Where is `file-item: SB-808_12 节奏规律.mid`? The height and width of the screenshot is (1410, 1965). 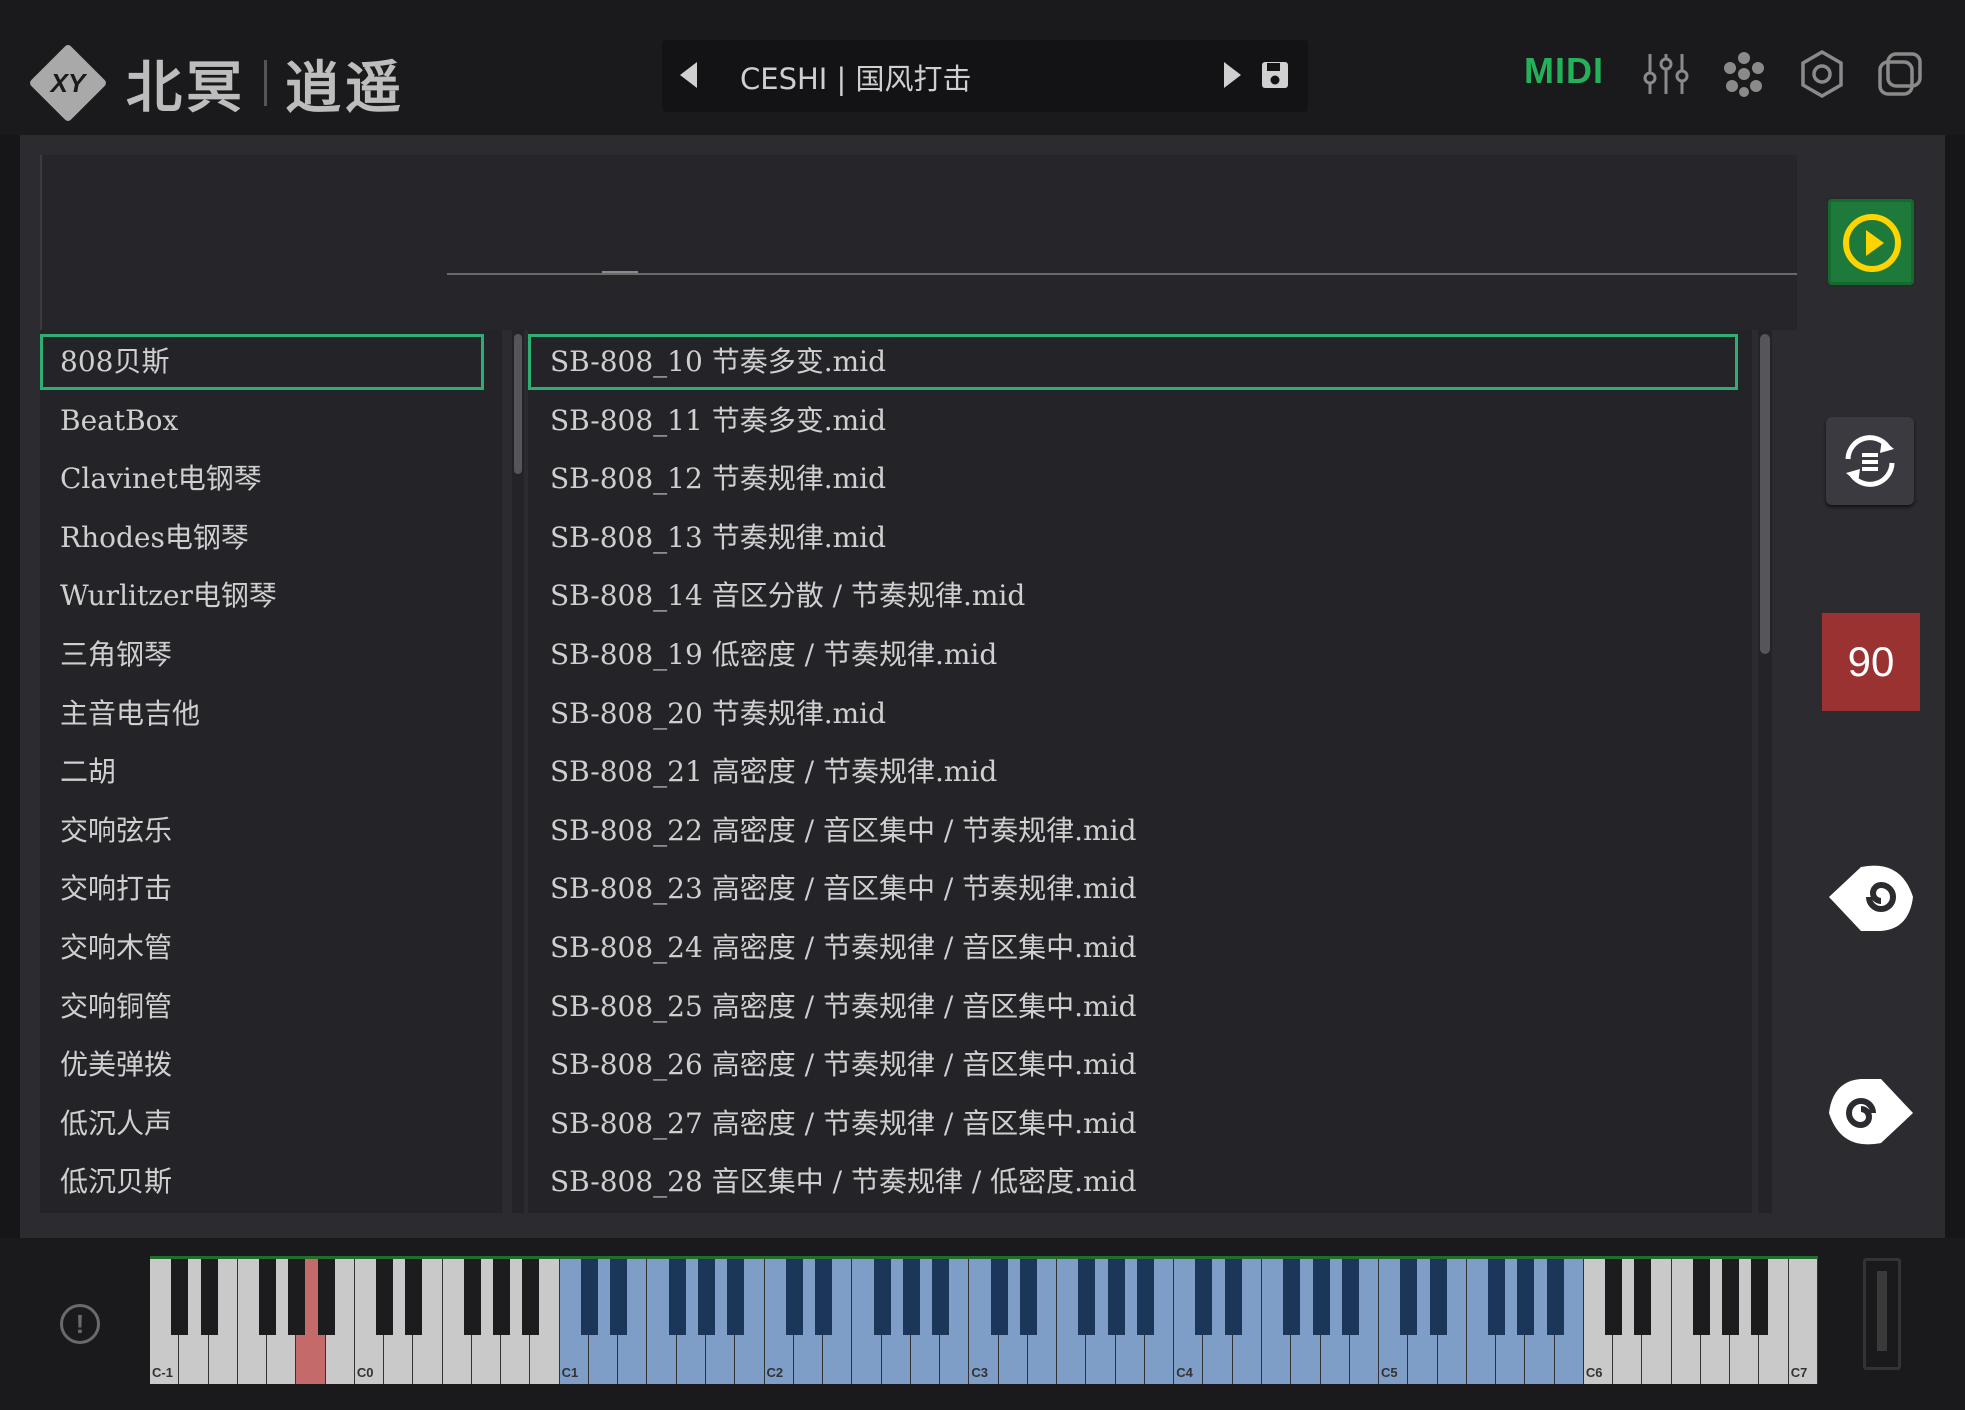 file-item: SB-808_12 节奏规律.mid is located at coordinates (1140, 479).